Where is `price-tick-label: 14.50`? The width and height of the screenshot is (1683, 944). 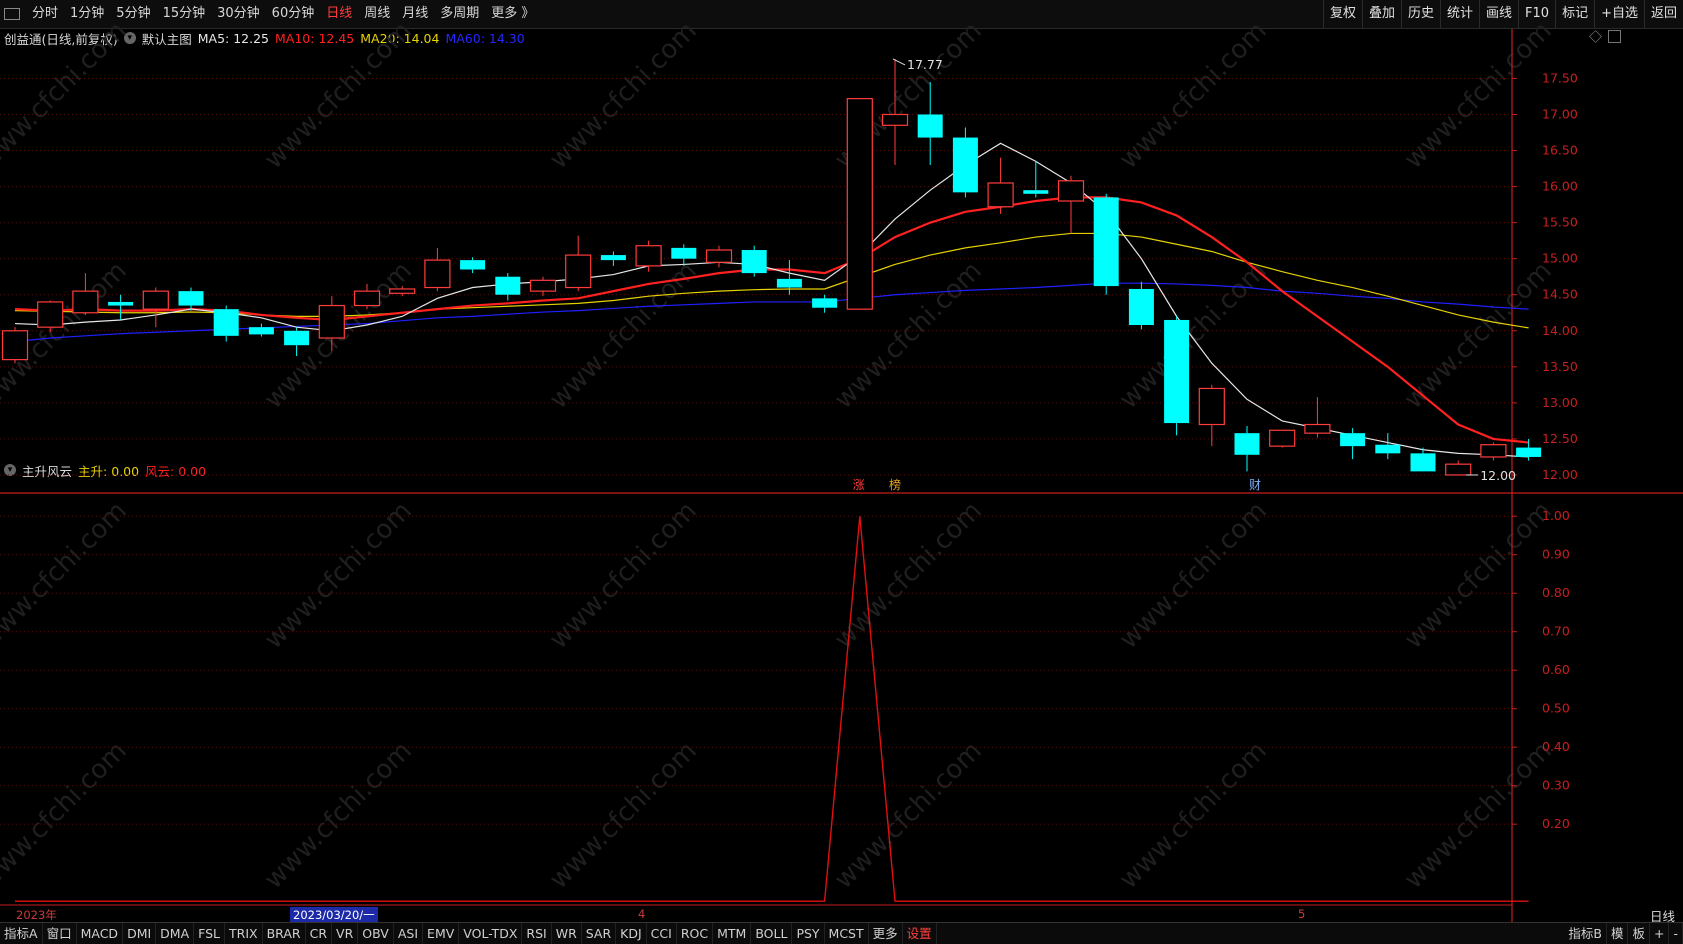 price-tick-label: 14.50 is located at coordinates (1560, 294).